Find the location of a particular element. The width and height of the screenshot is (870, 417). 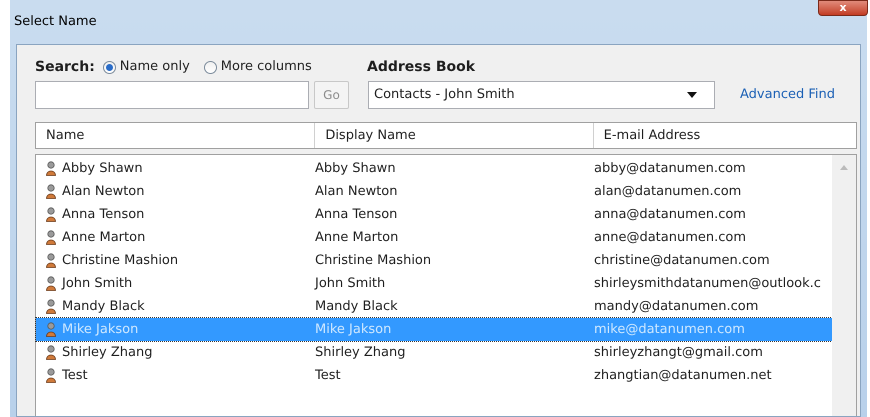

contact-name: Shirley Zhang is located at coordinates (108, 353).